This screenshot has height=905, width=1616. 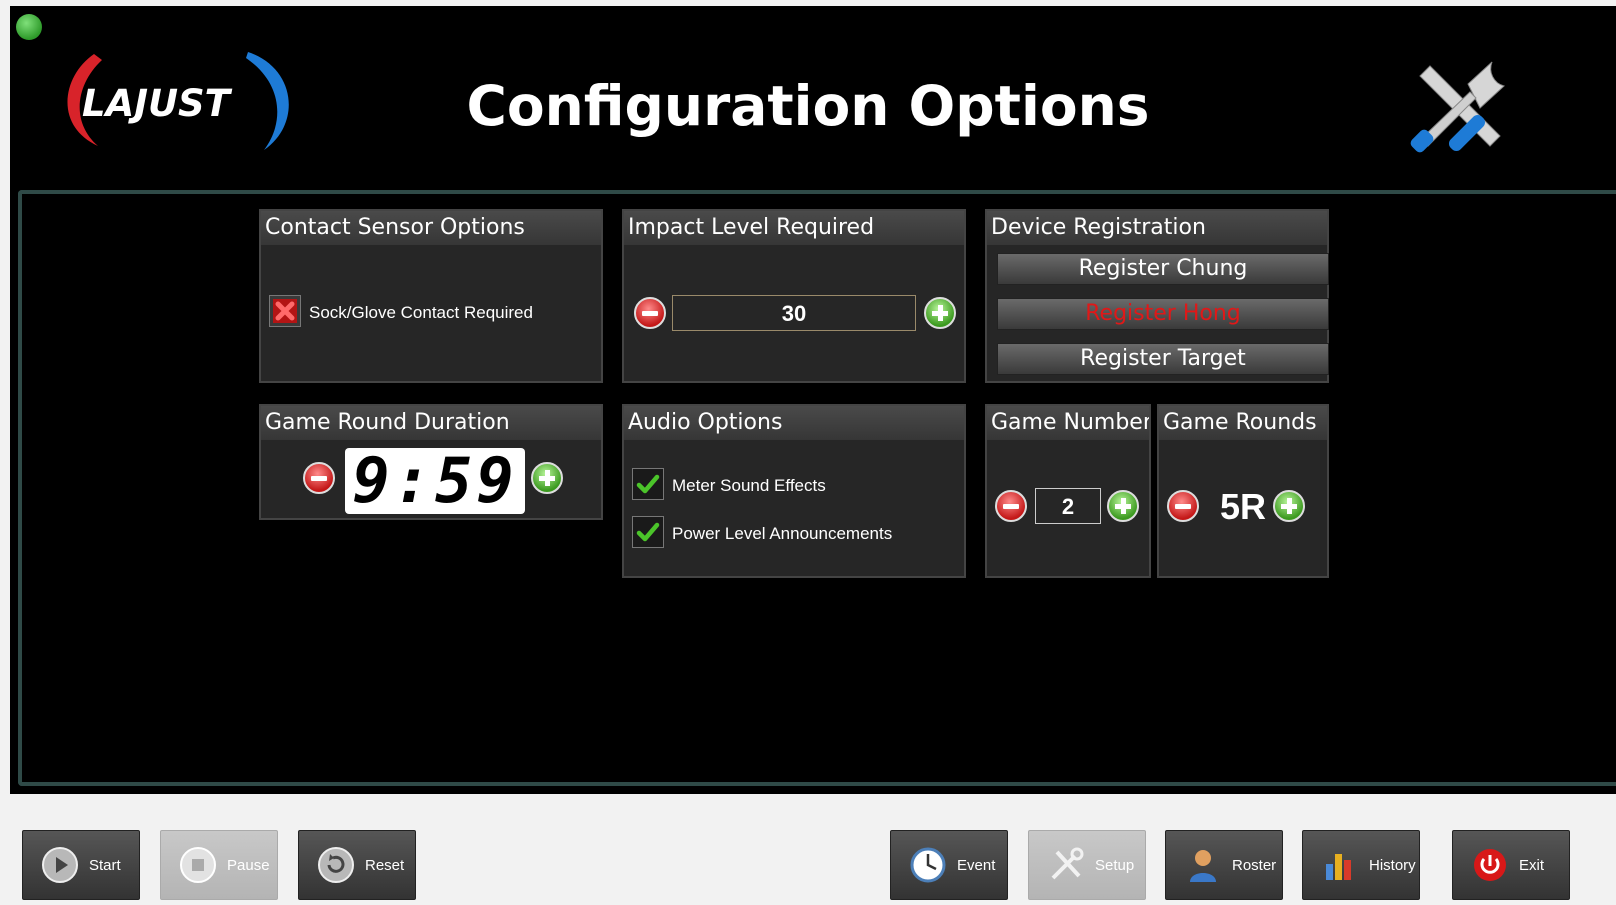 I want to click on play-icon, so click(x=60, y=865).